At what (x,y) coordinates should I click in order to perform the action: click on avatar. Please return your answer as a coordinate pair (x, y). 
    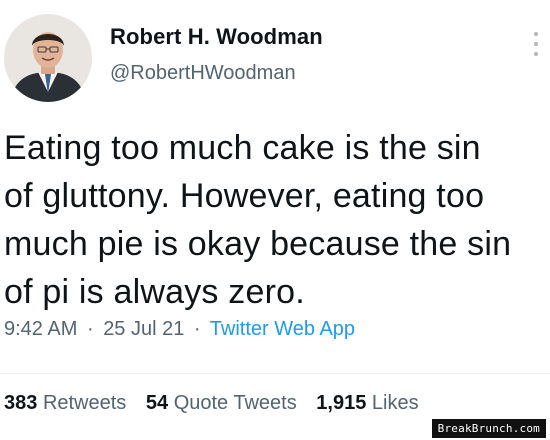
    Looking at the image, I should click on (48, 58).